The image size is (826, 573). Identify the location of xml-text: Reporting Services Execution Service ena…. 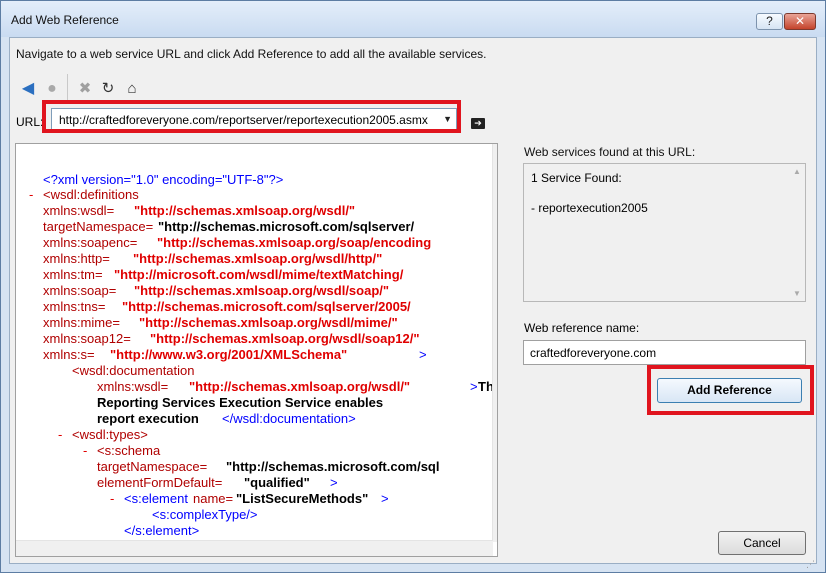
(240, 402).